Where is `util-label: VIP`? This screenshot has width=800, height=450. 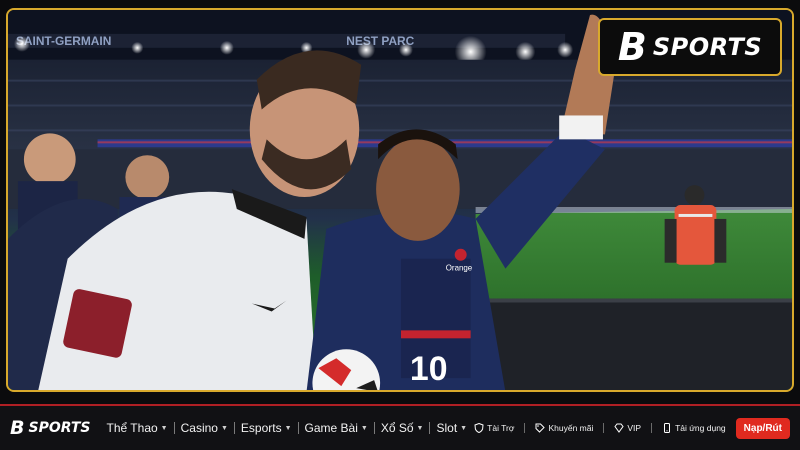 util-label: VIP is located at coordinates (634, 428).